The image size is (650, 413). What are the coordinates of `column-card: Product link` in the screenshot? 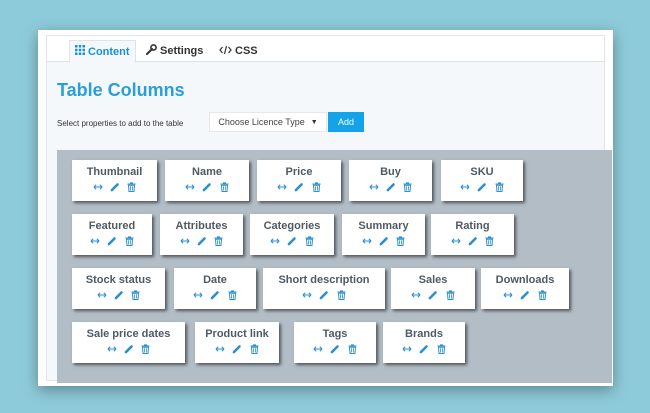 It's located at (237, 342).